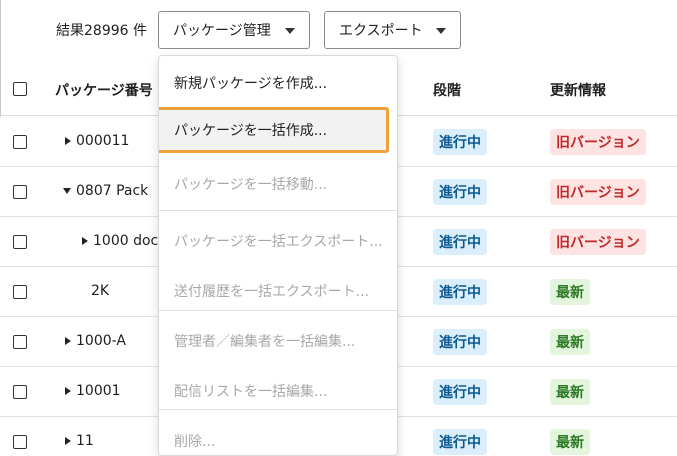  What do you see at coordinates (381, 31) in the screenshot?
I see `export-label: エクスポート` at bounding box center [381, 31].